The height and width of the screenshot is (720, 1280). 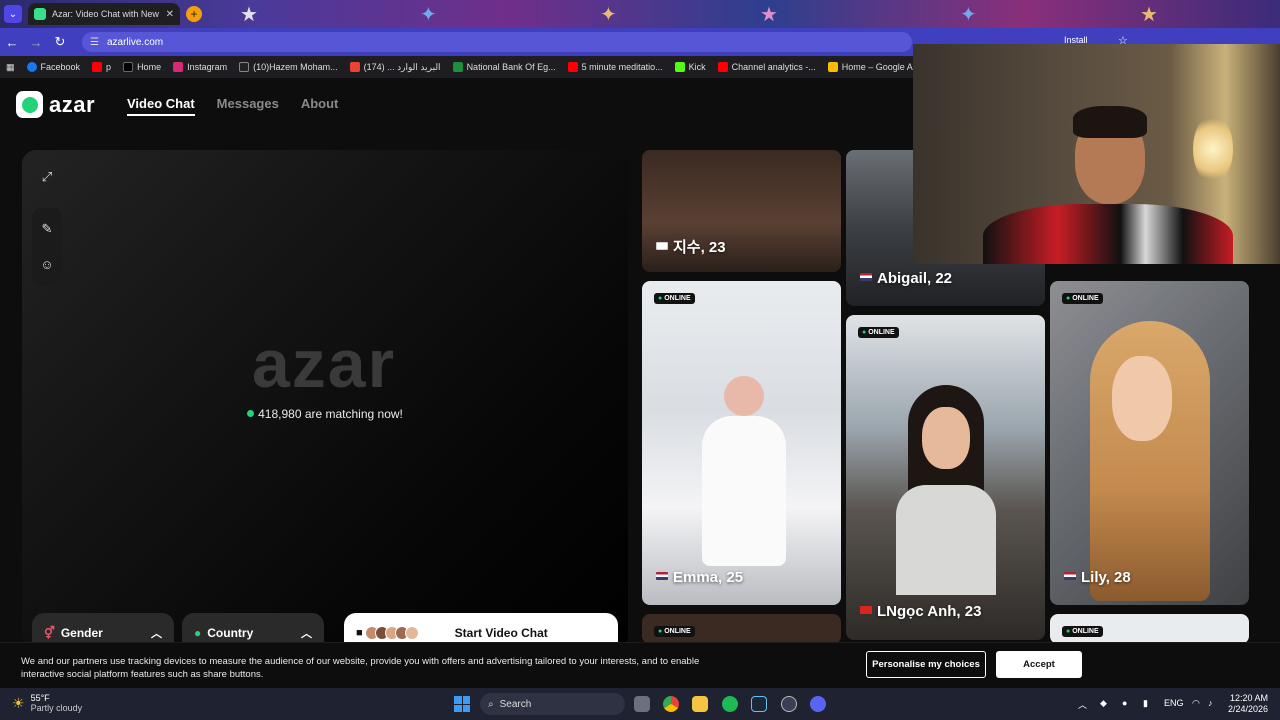 What do you see at coordinates (13, 14) in the screenshot?
I see `tab-search-button: ⌄` at bounding box center [13, 14].